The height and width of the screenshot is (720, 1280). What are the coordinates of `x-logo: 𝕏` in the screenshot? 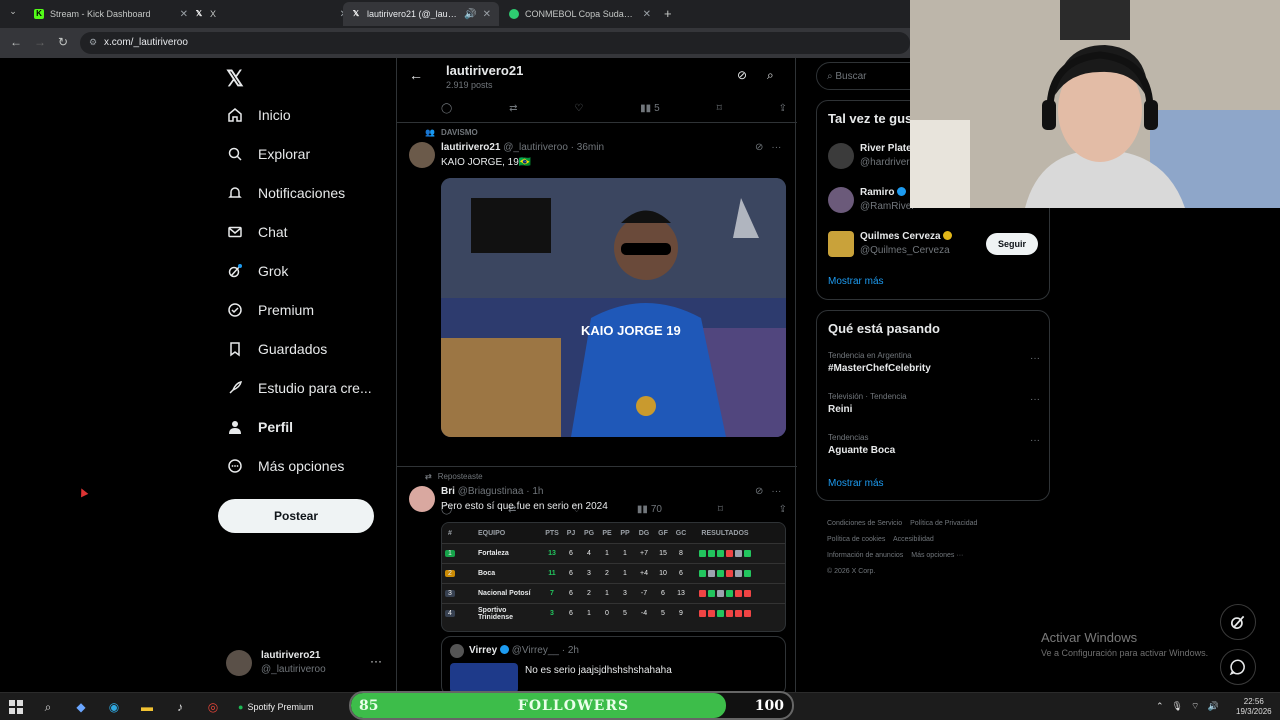 It's located at (235, 79).